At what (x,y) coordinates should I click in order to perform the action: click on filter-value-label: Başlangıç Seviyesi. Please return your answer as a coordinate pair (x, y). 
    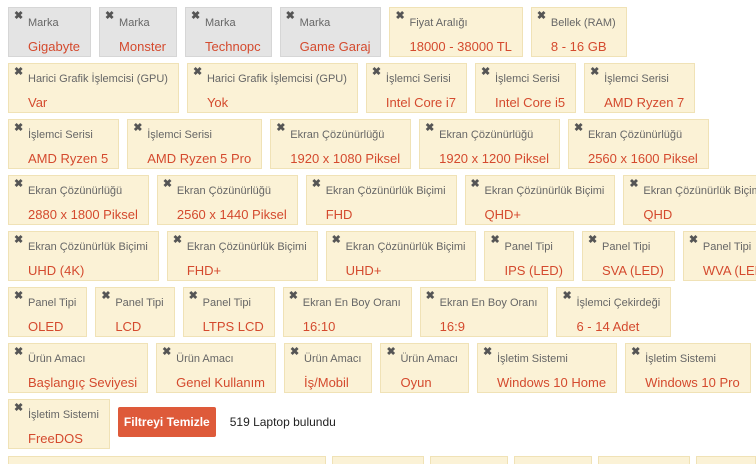
    Looking at the image, I should click on (83, 382).